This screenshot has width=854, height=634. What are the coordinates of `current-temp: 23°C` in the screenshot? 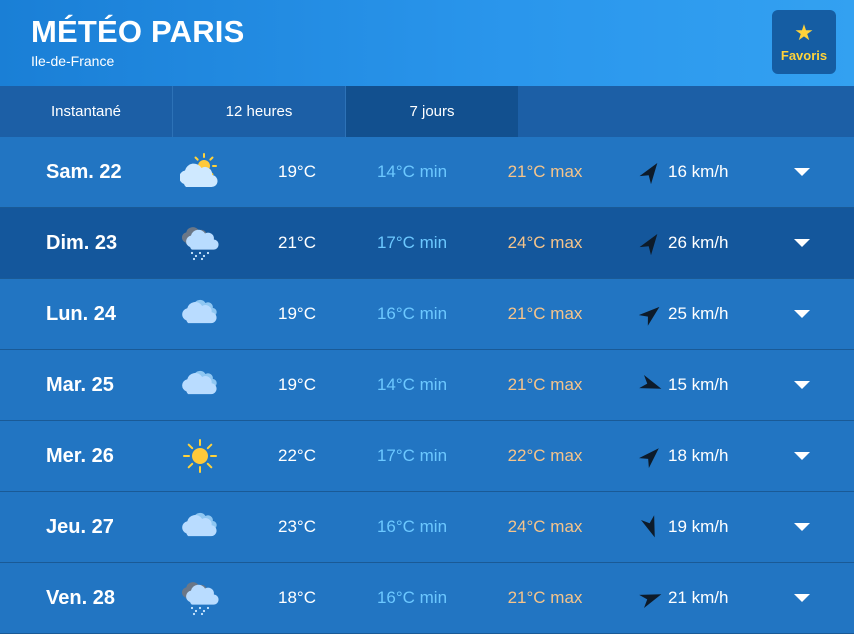 It's located at (297, 526).